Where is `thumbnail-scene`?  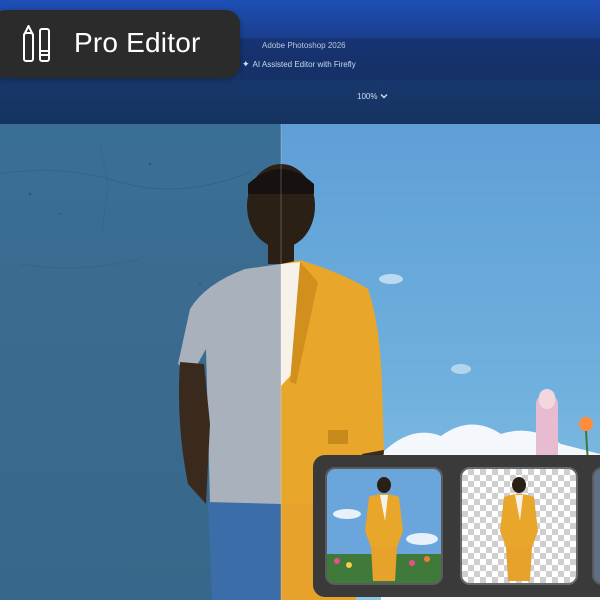
thumbnail-scene is located at coordinates (384, 526).